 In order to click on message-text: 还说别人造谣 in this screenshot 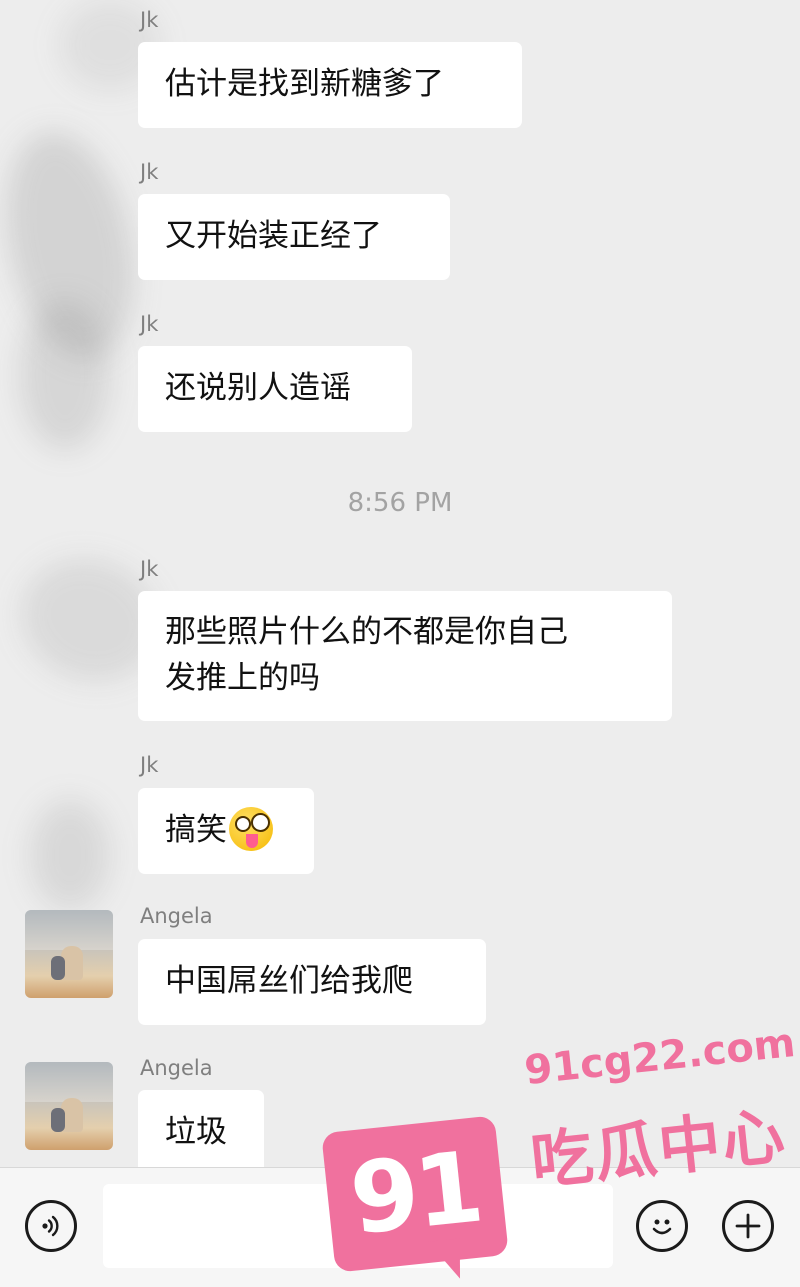, I will do `click(258, 388)`.